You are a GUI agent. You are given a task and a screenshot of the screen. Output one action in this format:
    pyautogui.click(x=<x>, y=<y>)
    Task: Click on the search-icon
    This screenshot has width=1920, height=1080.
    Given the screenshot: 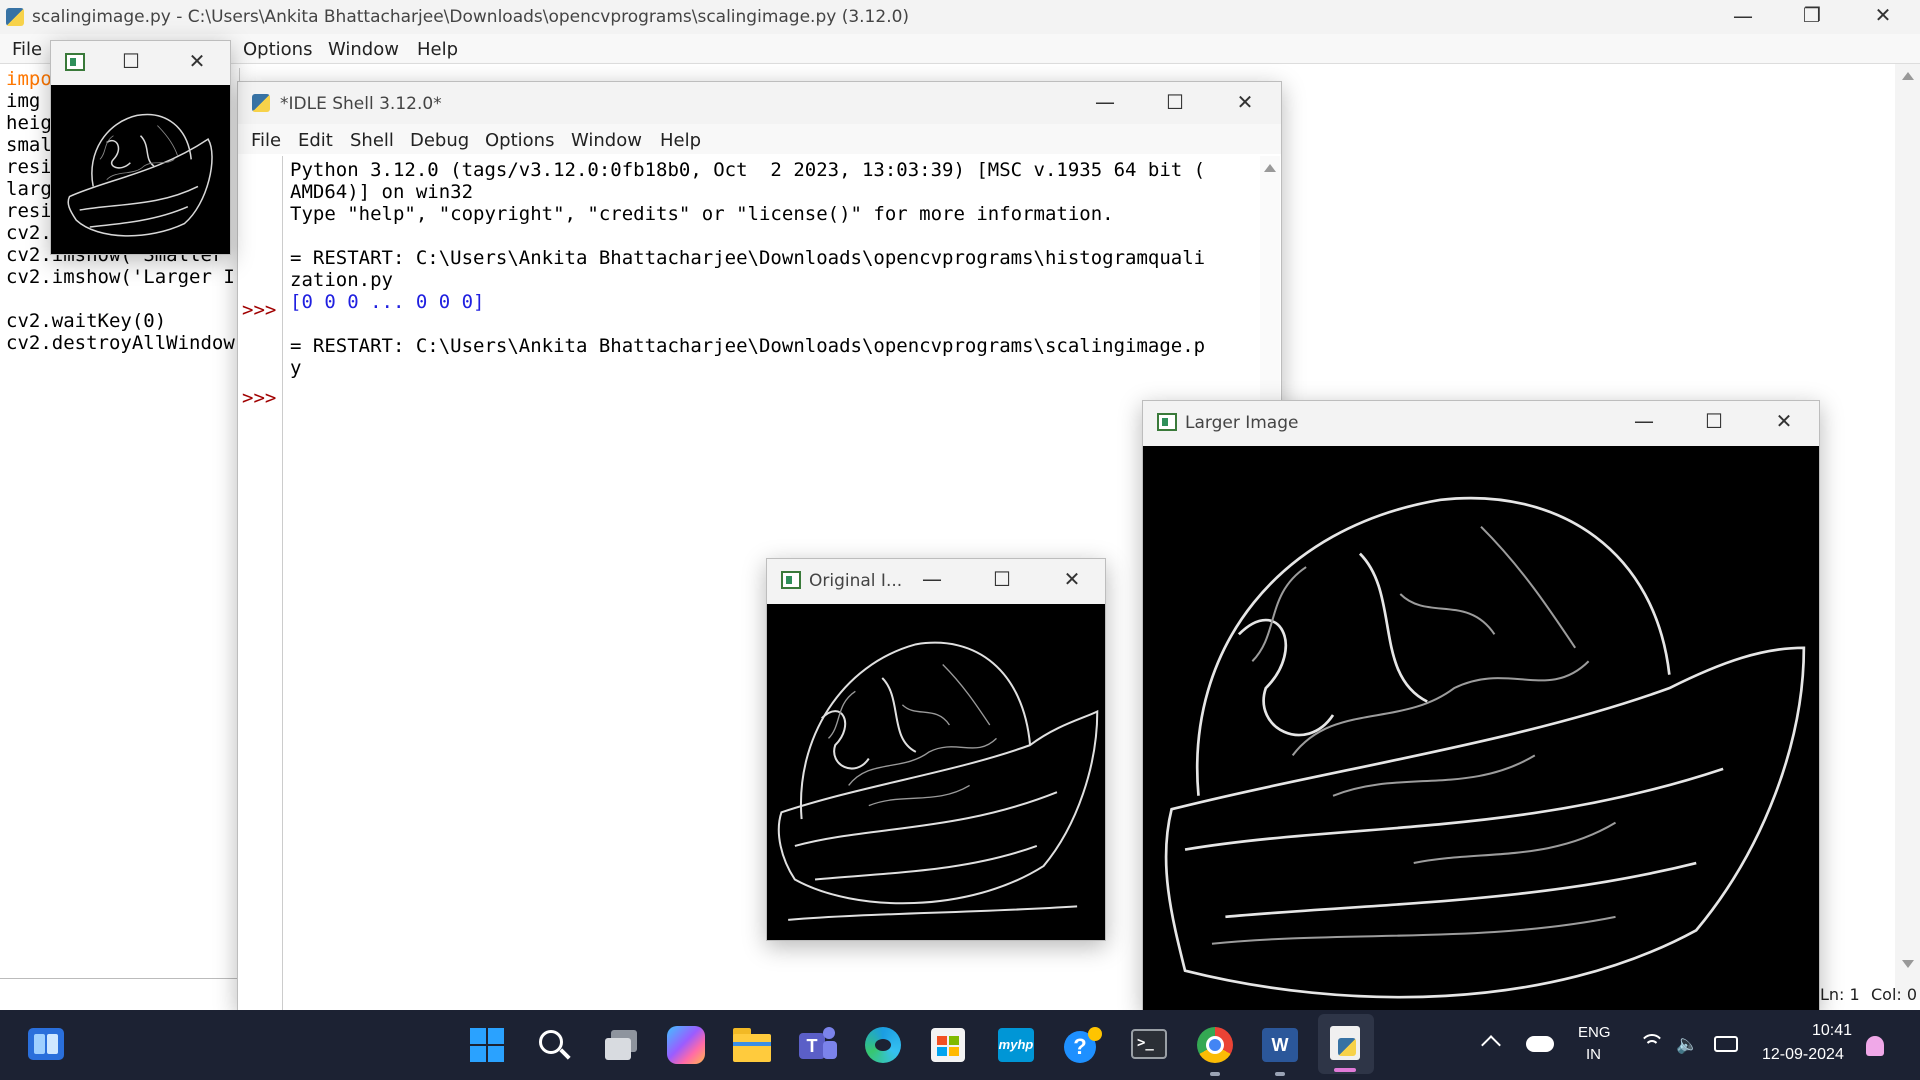 What is the action you would take?
    pyautogui.click(x=554, y=1045)
    